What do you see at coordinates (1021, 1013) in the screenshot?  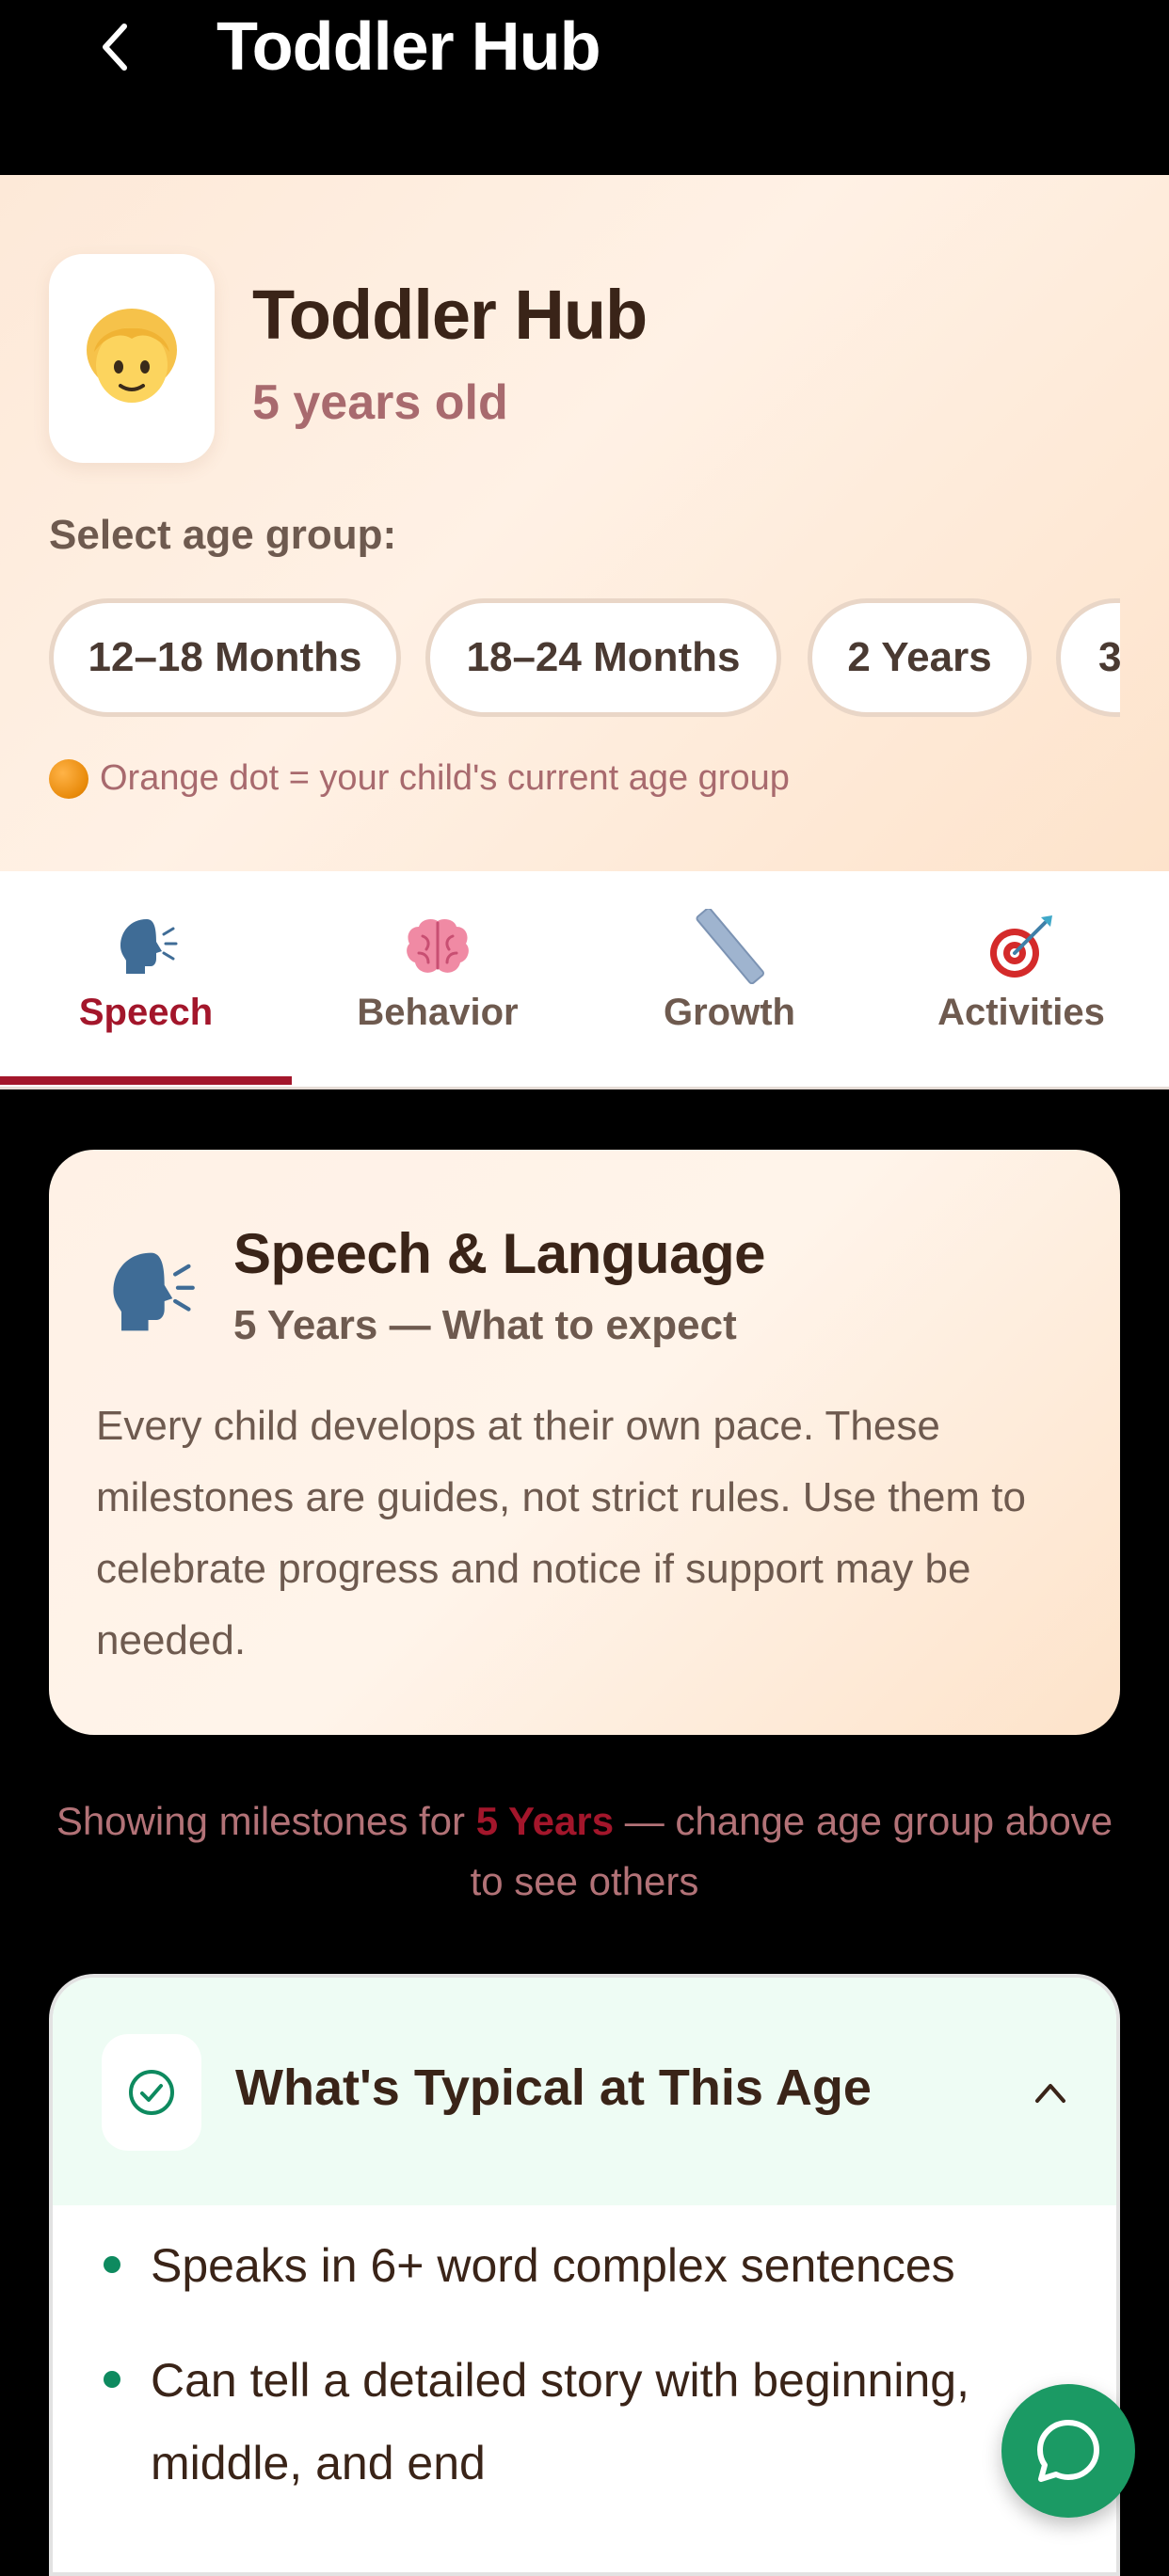 I see `tab-activities-label: Activities` at bounding box center [1021, 1013].